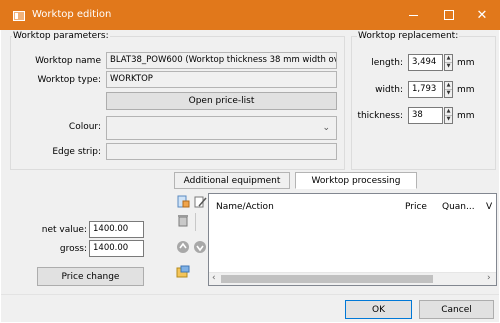 This screenshot has width=500, height=323. What do you see at coordinates (449, 15) in the screenshot?
I see `maximize-button` at bounding box center [449, 15].